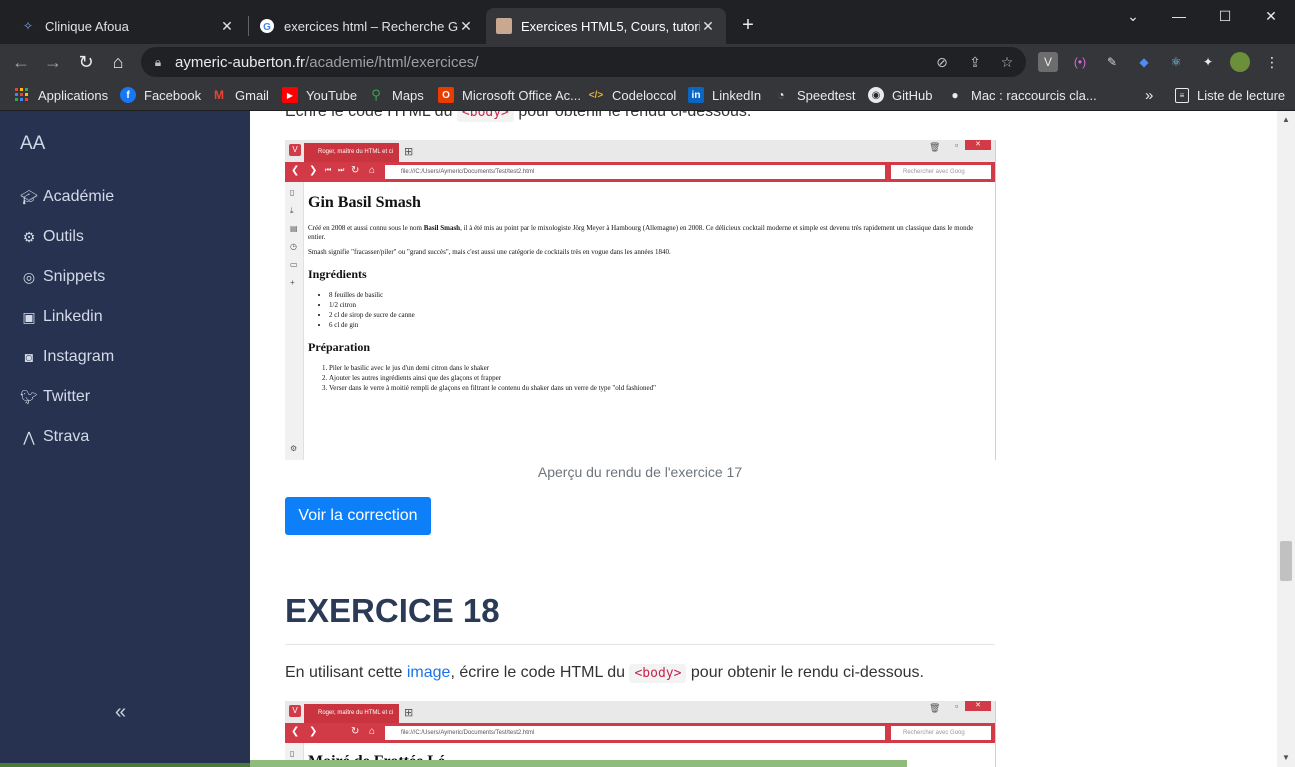  What do you see at coordinates (1048, 62) in the screenshot?
I see `extension-v-icon: V` at bounding box center [1048, 62].